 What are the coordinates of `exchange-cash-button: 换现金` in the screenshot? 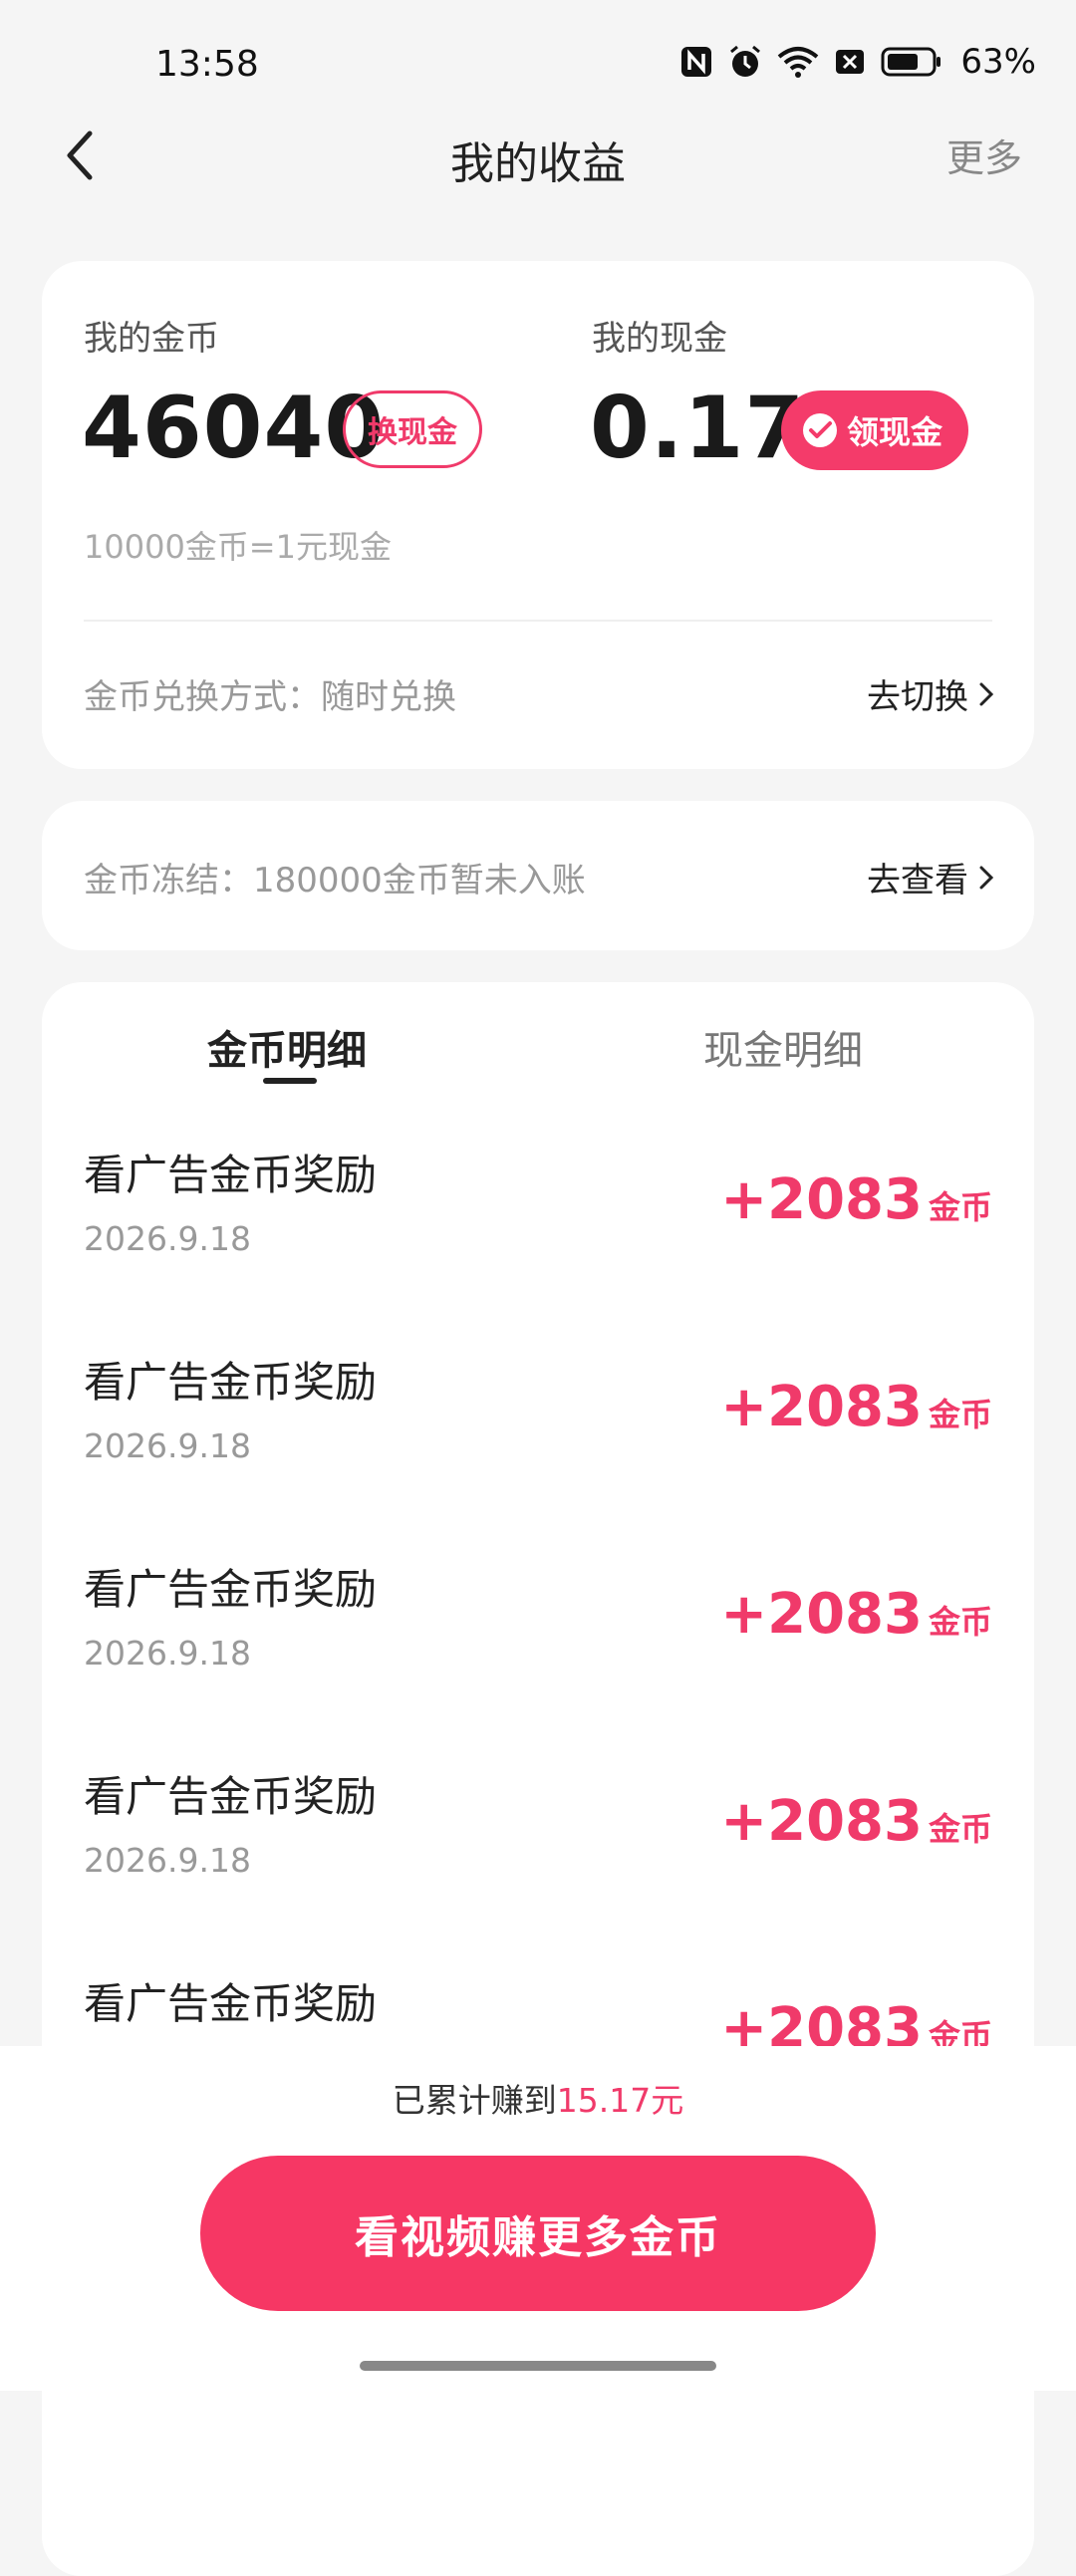 It's located at (412, 429).